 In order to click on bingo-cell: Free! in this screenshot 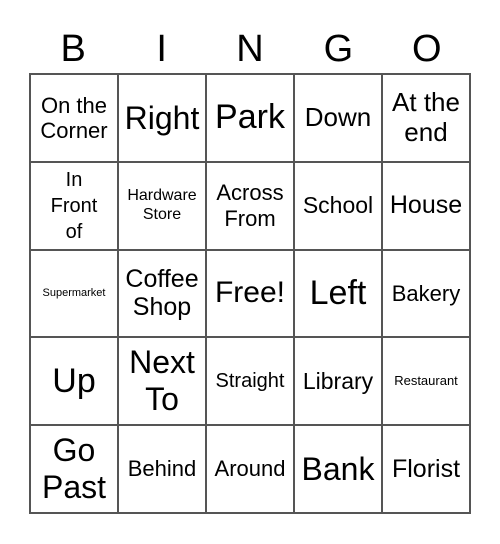, I will do `click(250, 293)`.